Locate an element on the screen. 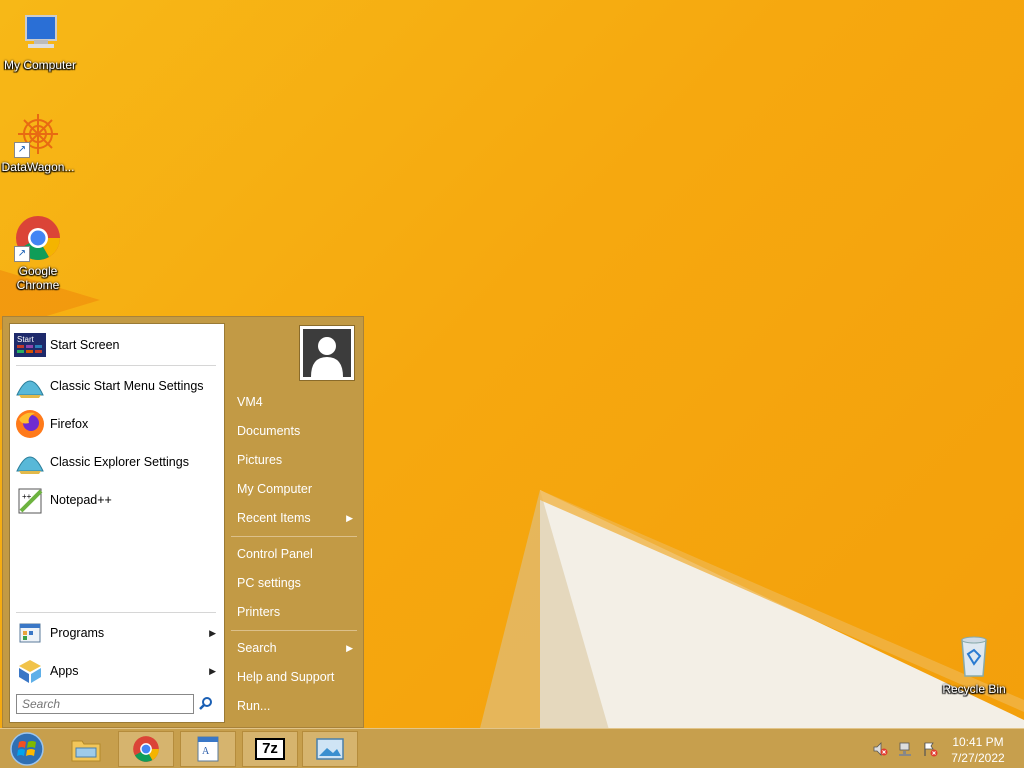  taskbar-wordpad: A is located at coordinates (208, 749).